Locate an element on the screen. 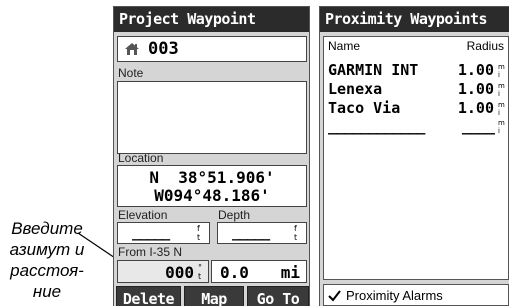 This screenshot has width=509, height=306. blank-unit: m i is located at coordinates (501, 127).